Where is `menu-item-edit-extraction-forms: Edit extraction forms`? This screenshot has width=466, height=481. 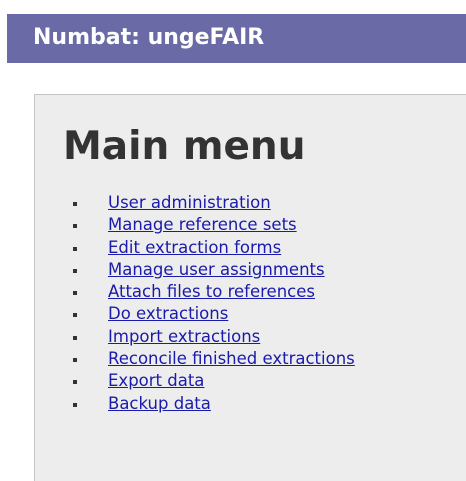
menu-item-edit-extraction-forms: Edit extraction forms is located at coordinates (214, 248).